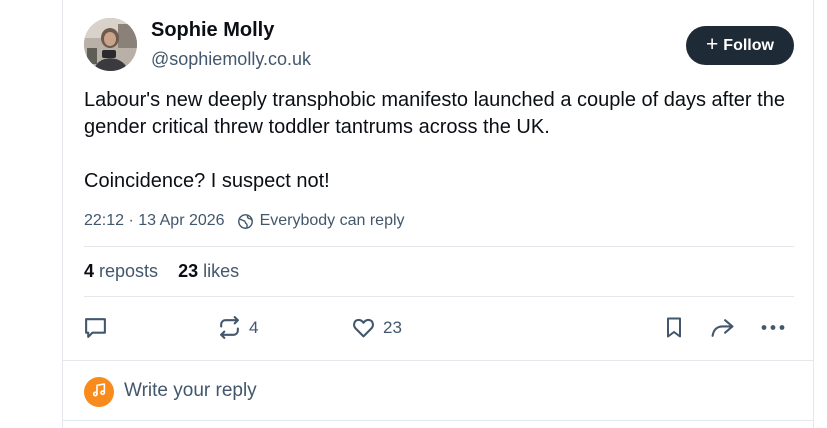 The height and width of the screenshot is (428, 827). I want to click on heart-icon, so click(363, 327).